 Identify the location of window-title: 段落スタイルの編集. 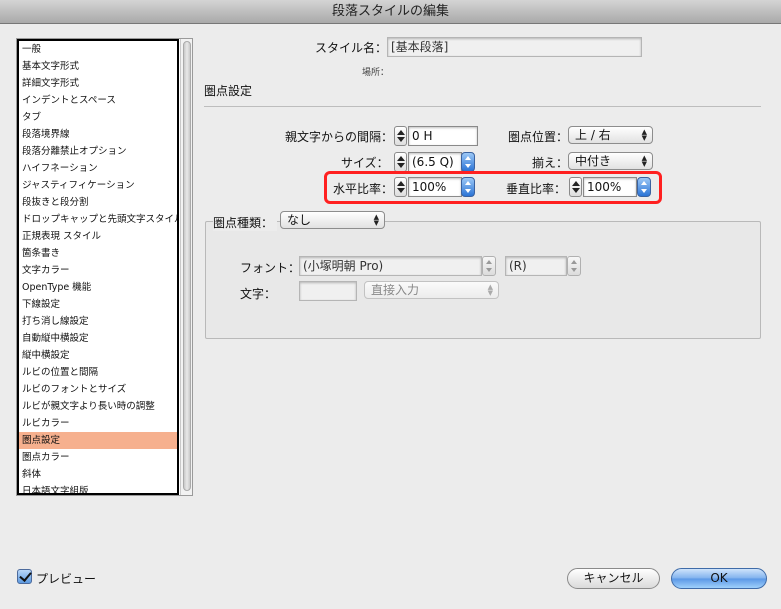
(390, 12).